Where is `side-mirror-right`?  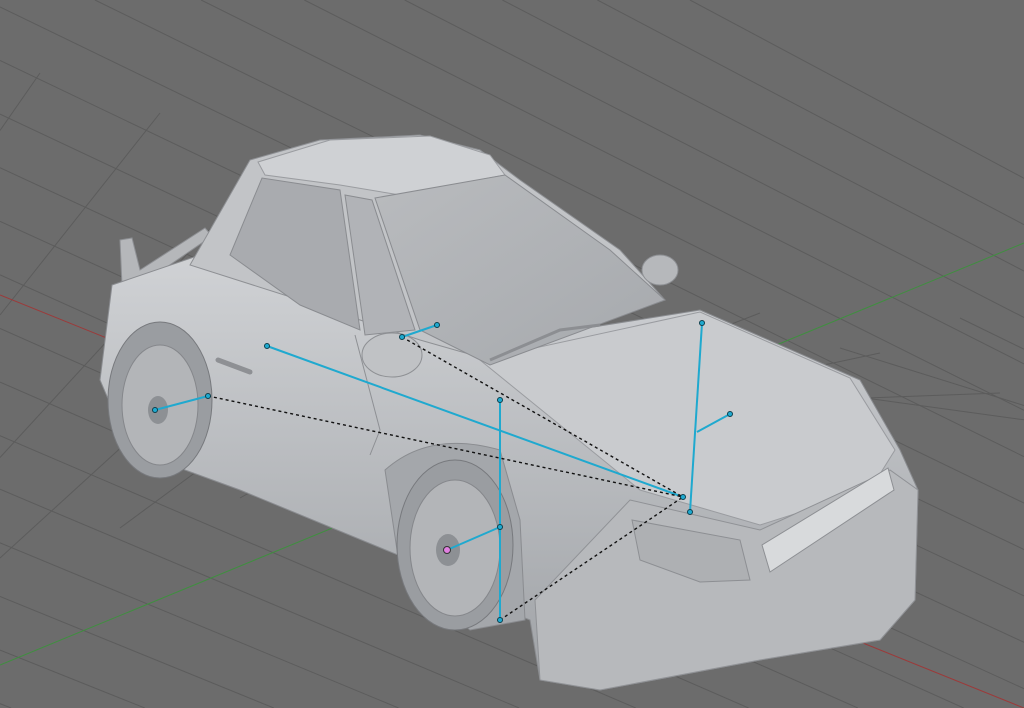
side-mirror-right is located at coordinates (660, 270).